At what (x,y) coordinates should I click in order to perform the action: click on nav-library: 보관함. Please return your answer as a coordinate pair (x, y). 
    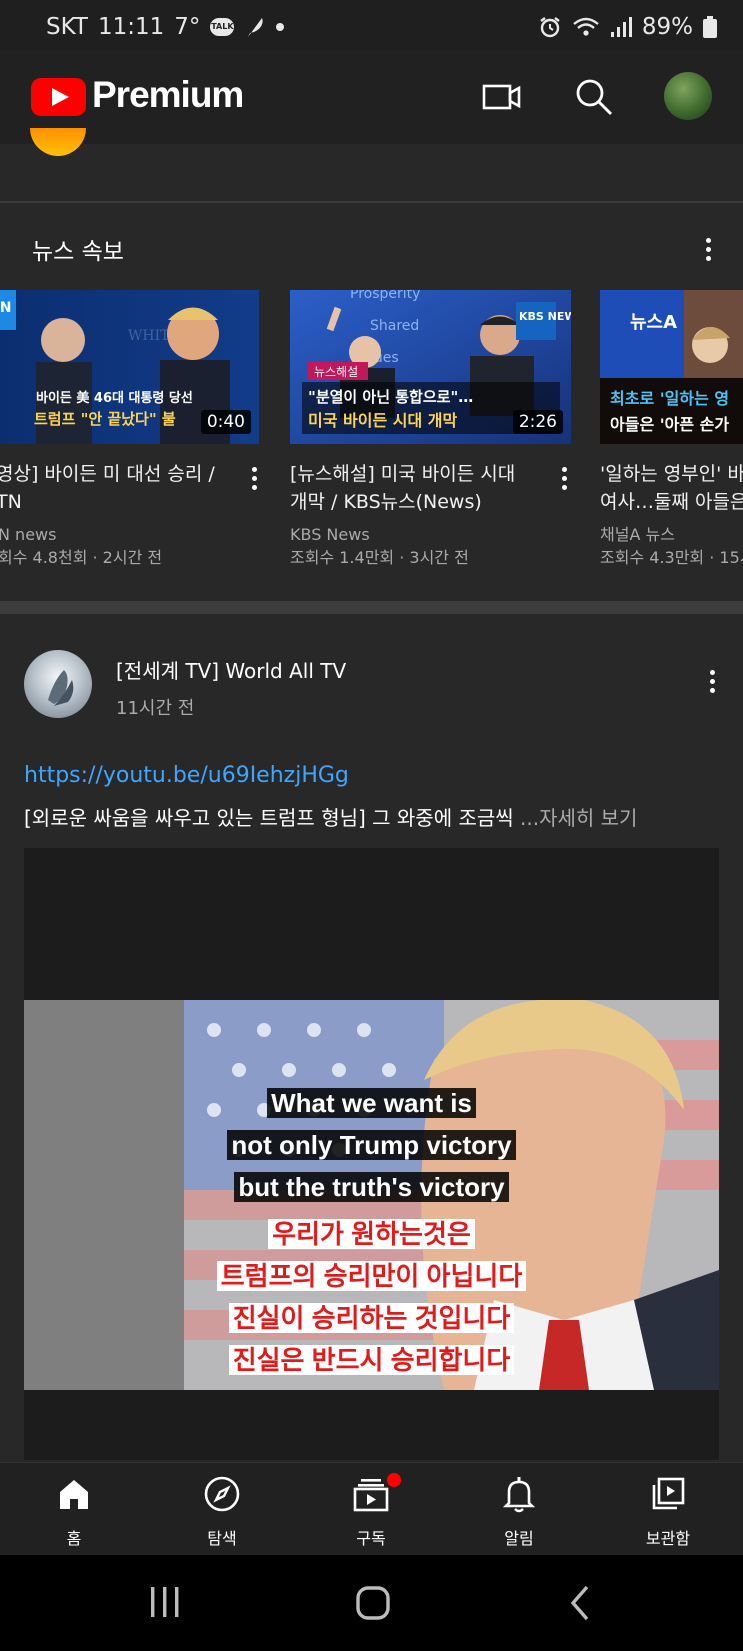
    Looking at the image, I should click on (668, 1509).